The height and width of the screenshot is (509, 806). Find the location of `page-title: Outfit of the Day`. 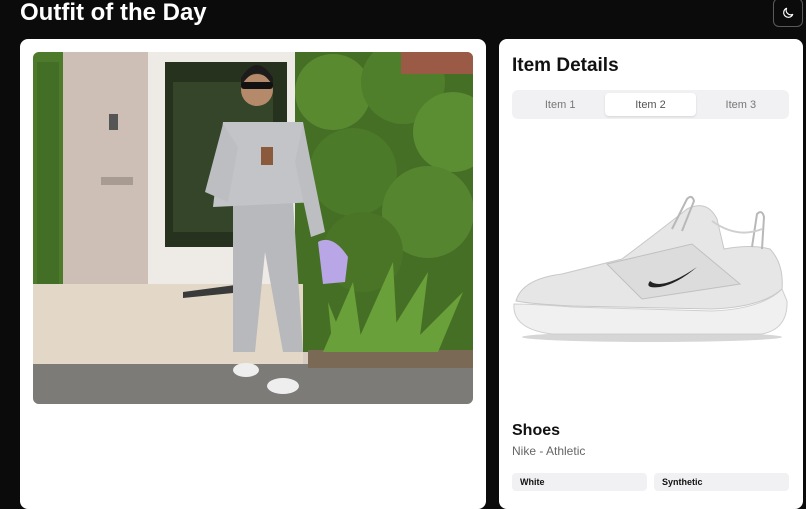

page-title: Outfit of the Day is located at coordinates (113, 13).